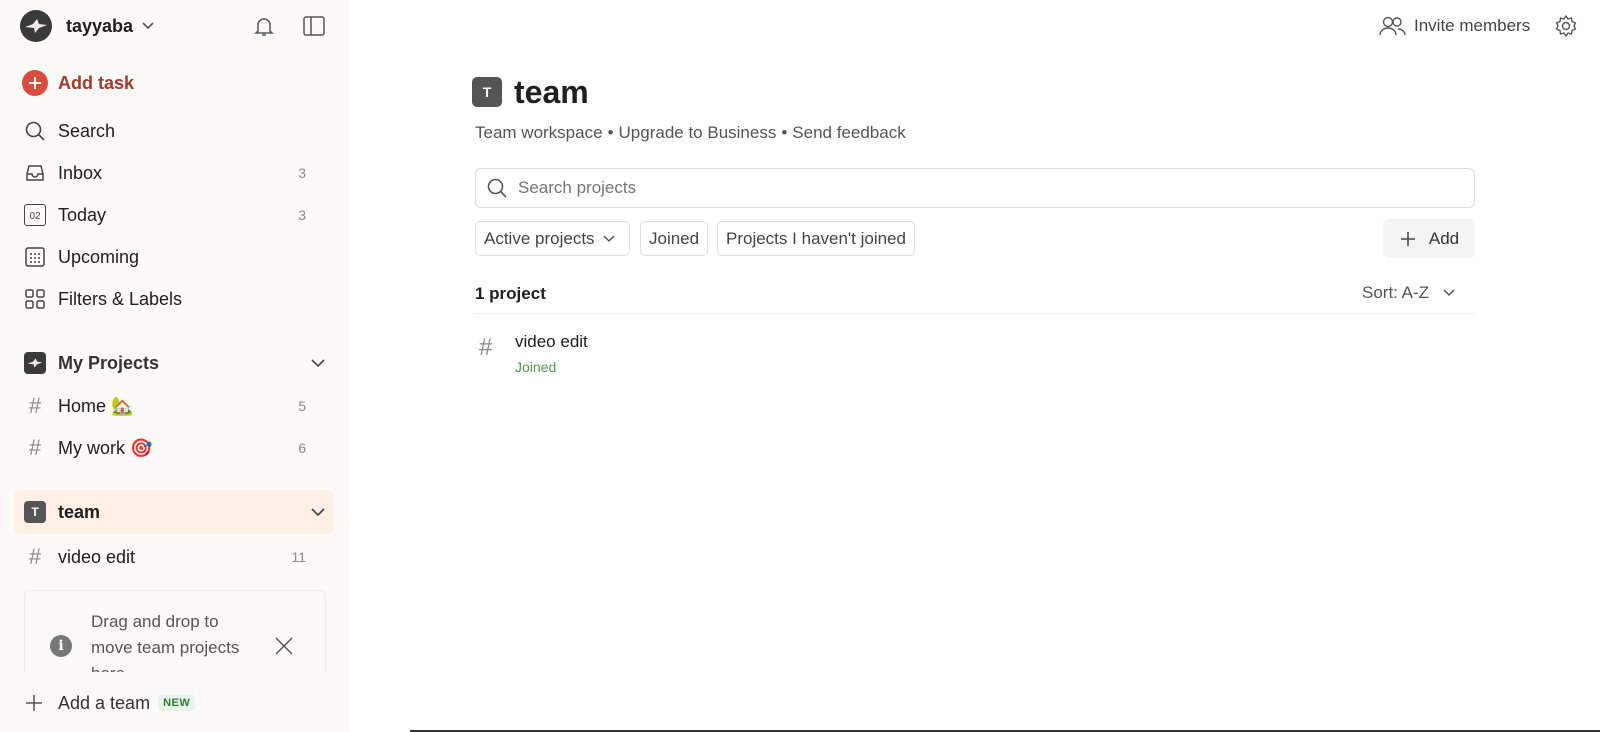 This screenshot has height=732, width=1600. I want to click on add-team-button: Add a team NEW, so click(174, 703).